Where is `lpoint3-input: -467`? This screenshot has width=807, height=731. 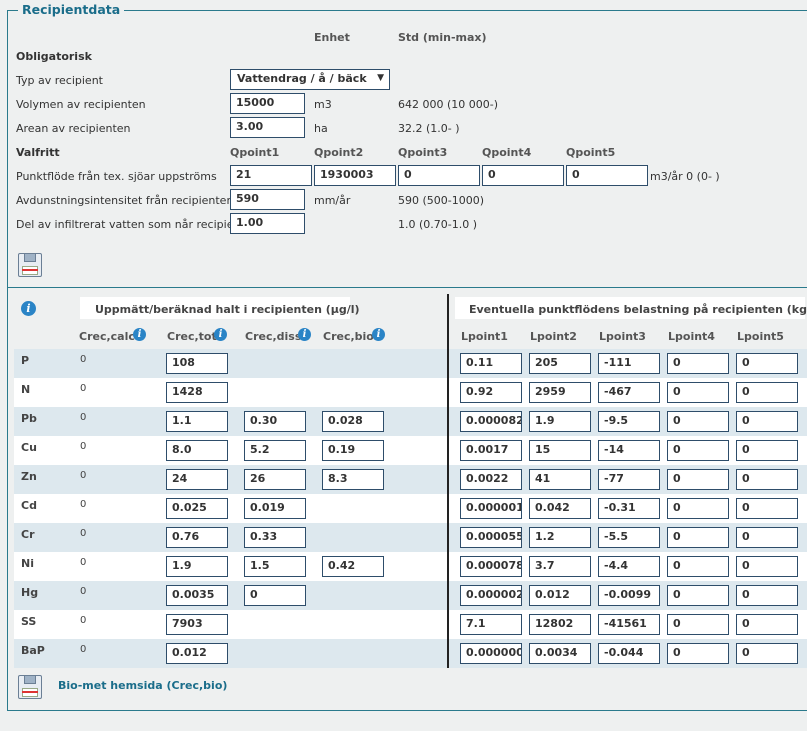 lpoint3-input: -467 is located at coordinates (629, 392).